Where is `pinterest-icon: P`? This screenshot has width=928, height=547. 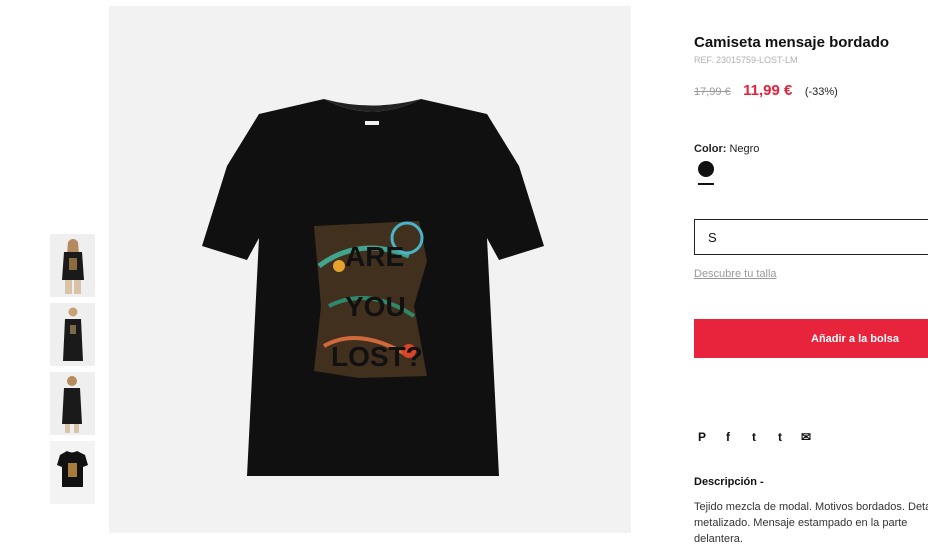 pinterest-icon: P is located at coordinates (702, 437).